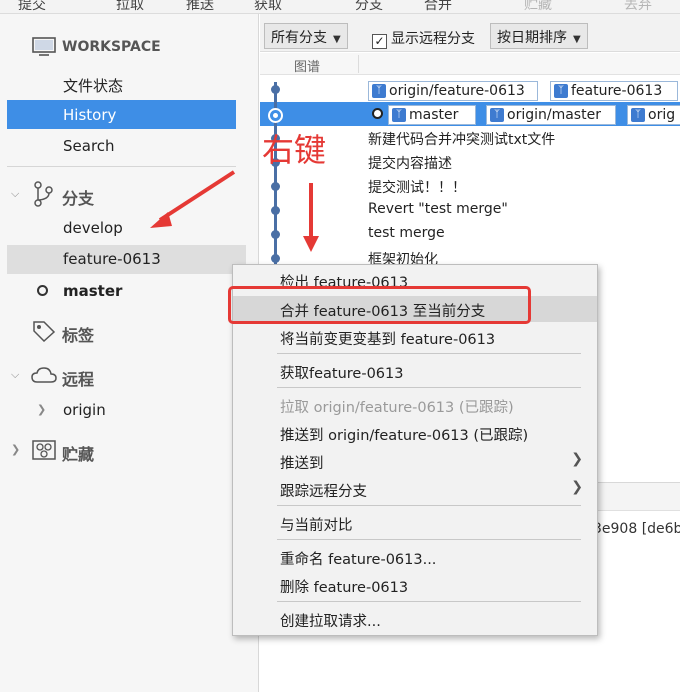 The width and height of the screenshot is (680, 692). Describe the element at coordinates (415, 371) in the screenshot. I see `menu-item-fetch: 获取feature-0613` at that location.